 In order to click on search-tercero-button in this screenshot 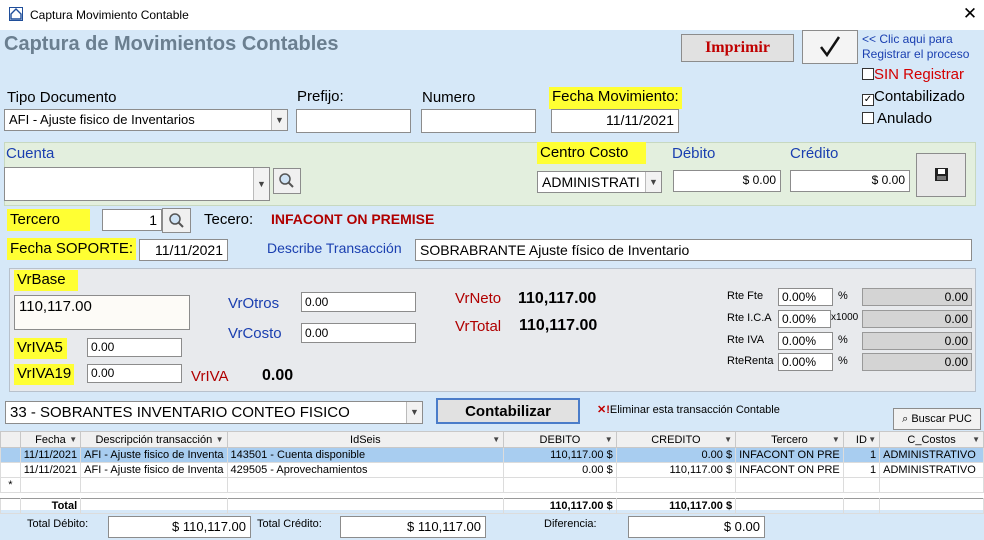, I will do `click(176, 220)`.